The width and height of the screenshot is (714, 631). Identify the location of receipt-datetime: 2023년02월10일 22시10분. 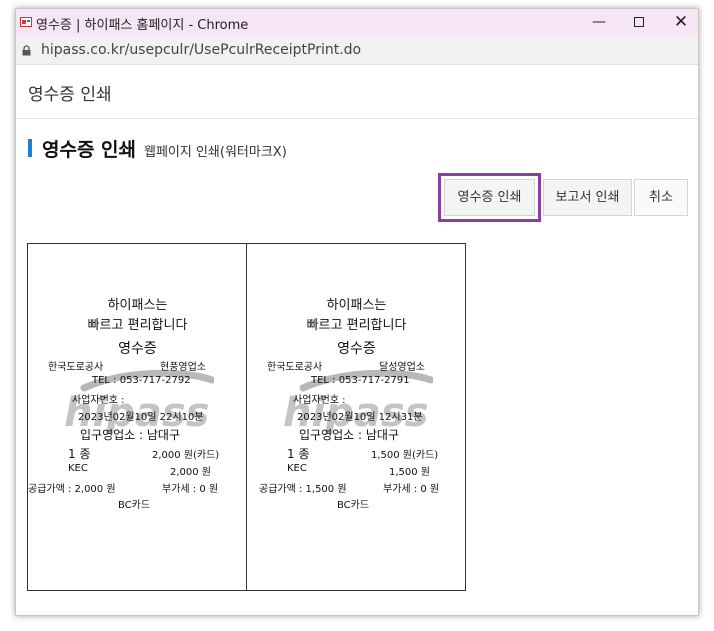
(141, 417).